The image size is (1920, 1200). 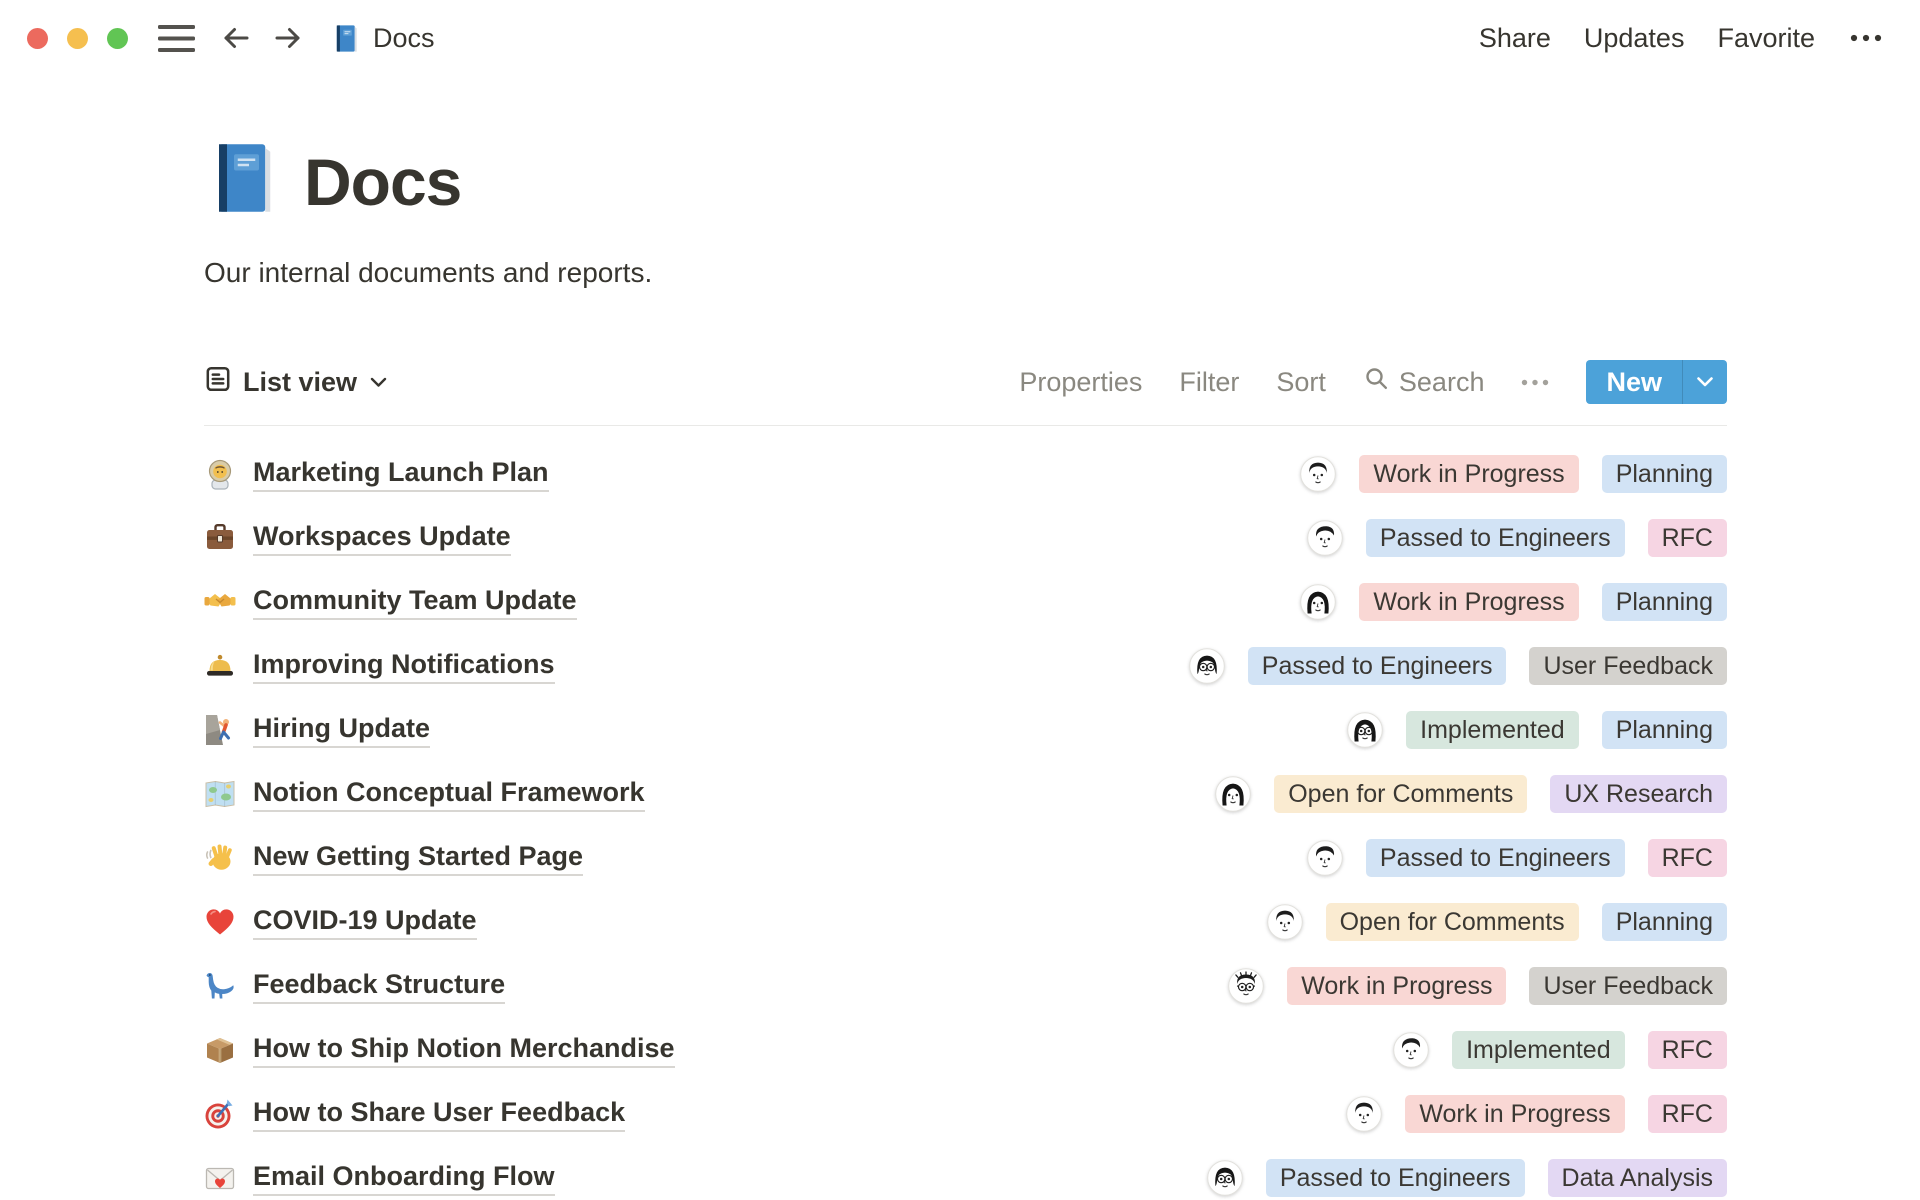 What do you see at coordinates (404, 666) in the screenshot?
I see `doc-title-link: Improving Notifications` at bounding box center [404, 666].